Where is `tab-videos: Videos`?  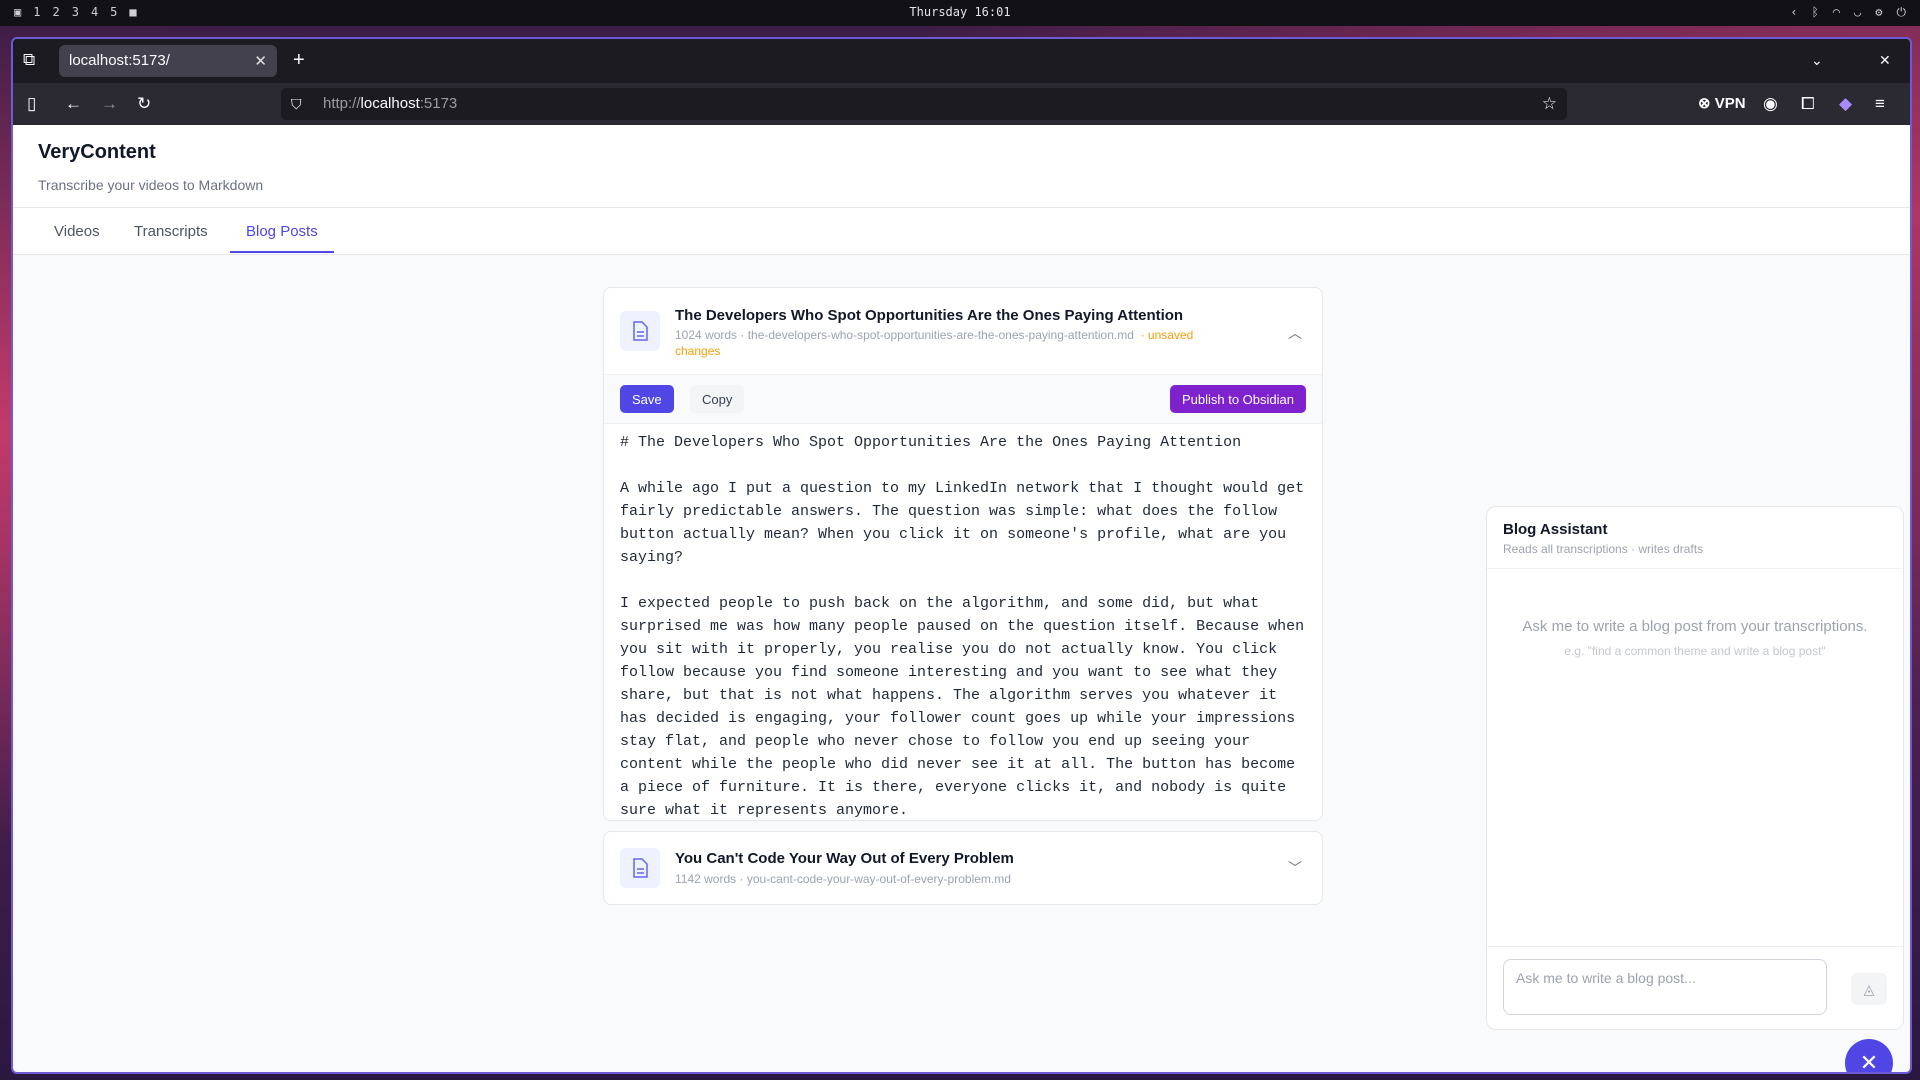
tab-videos: Videos is located at coordinates (77, 231).